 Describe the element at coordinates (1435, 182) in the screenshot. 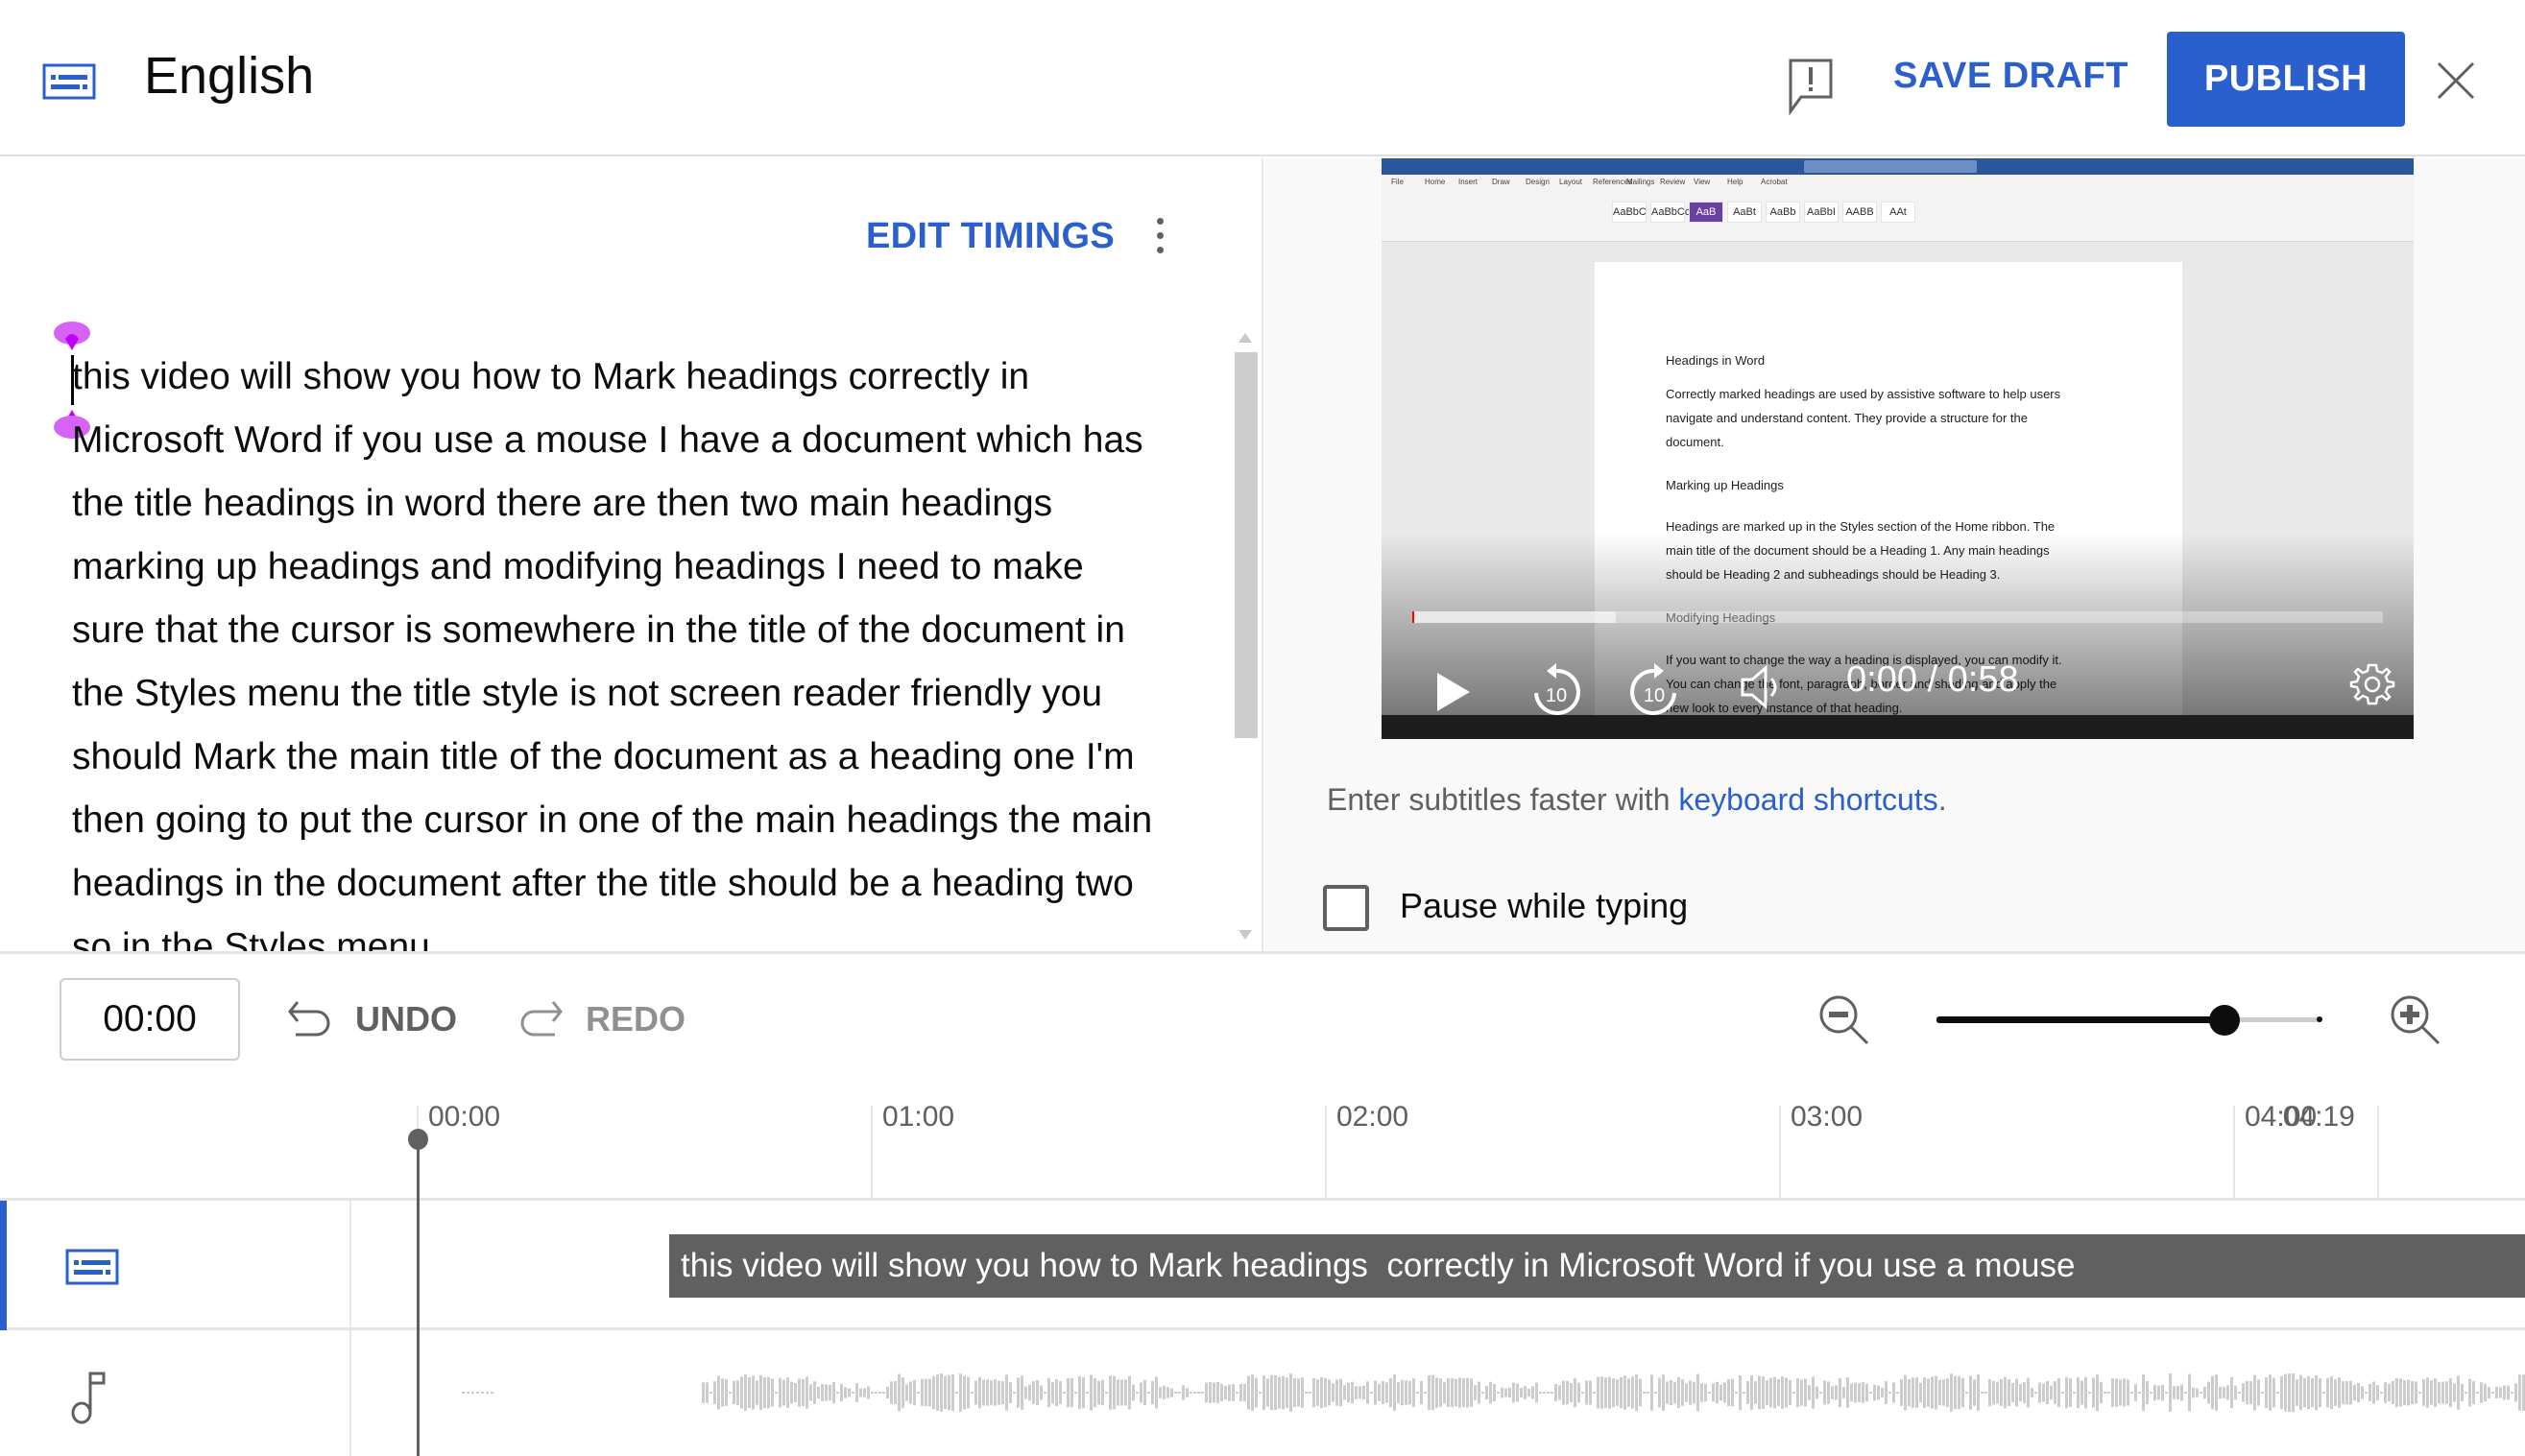

I see `video-frame-ribbon-tab: Home` at that location.